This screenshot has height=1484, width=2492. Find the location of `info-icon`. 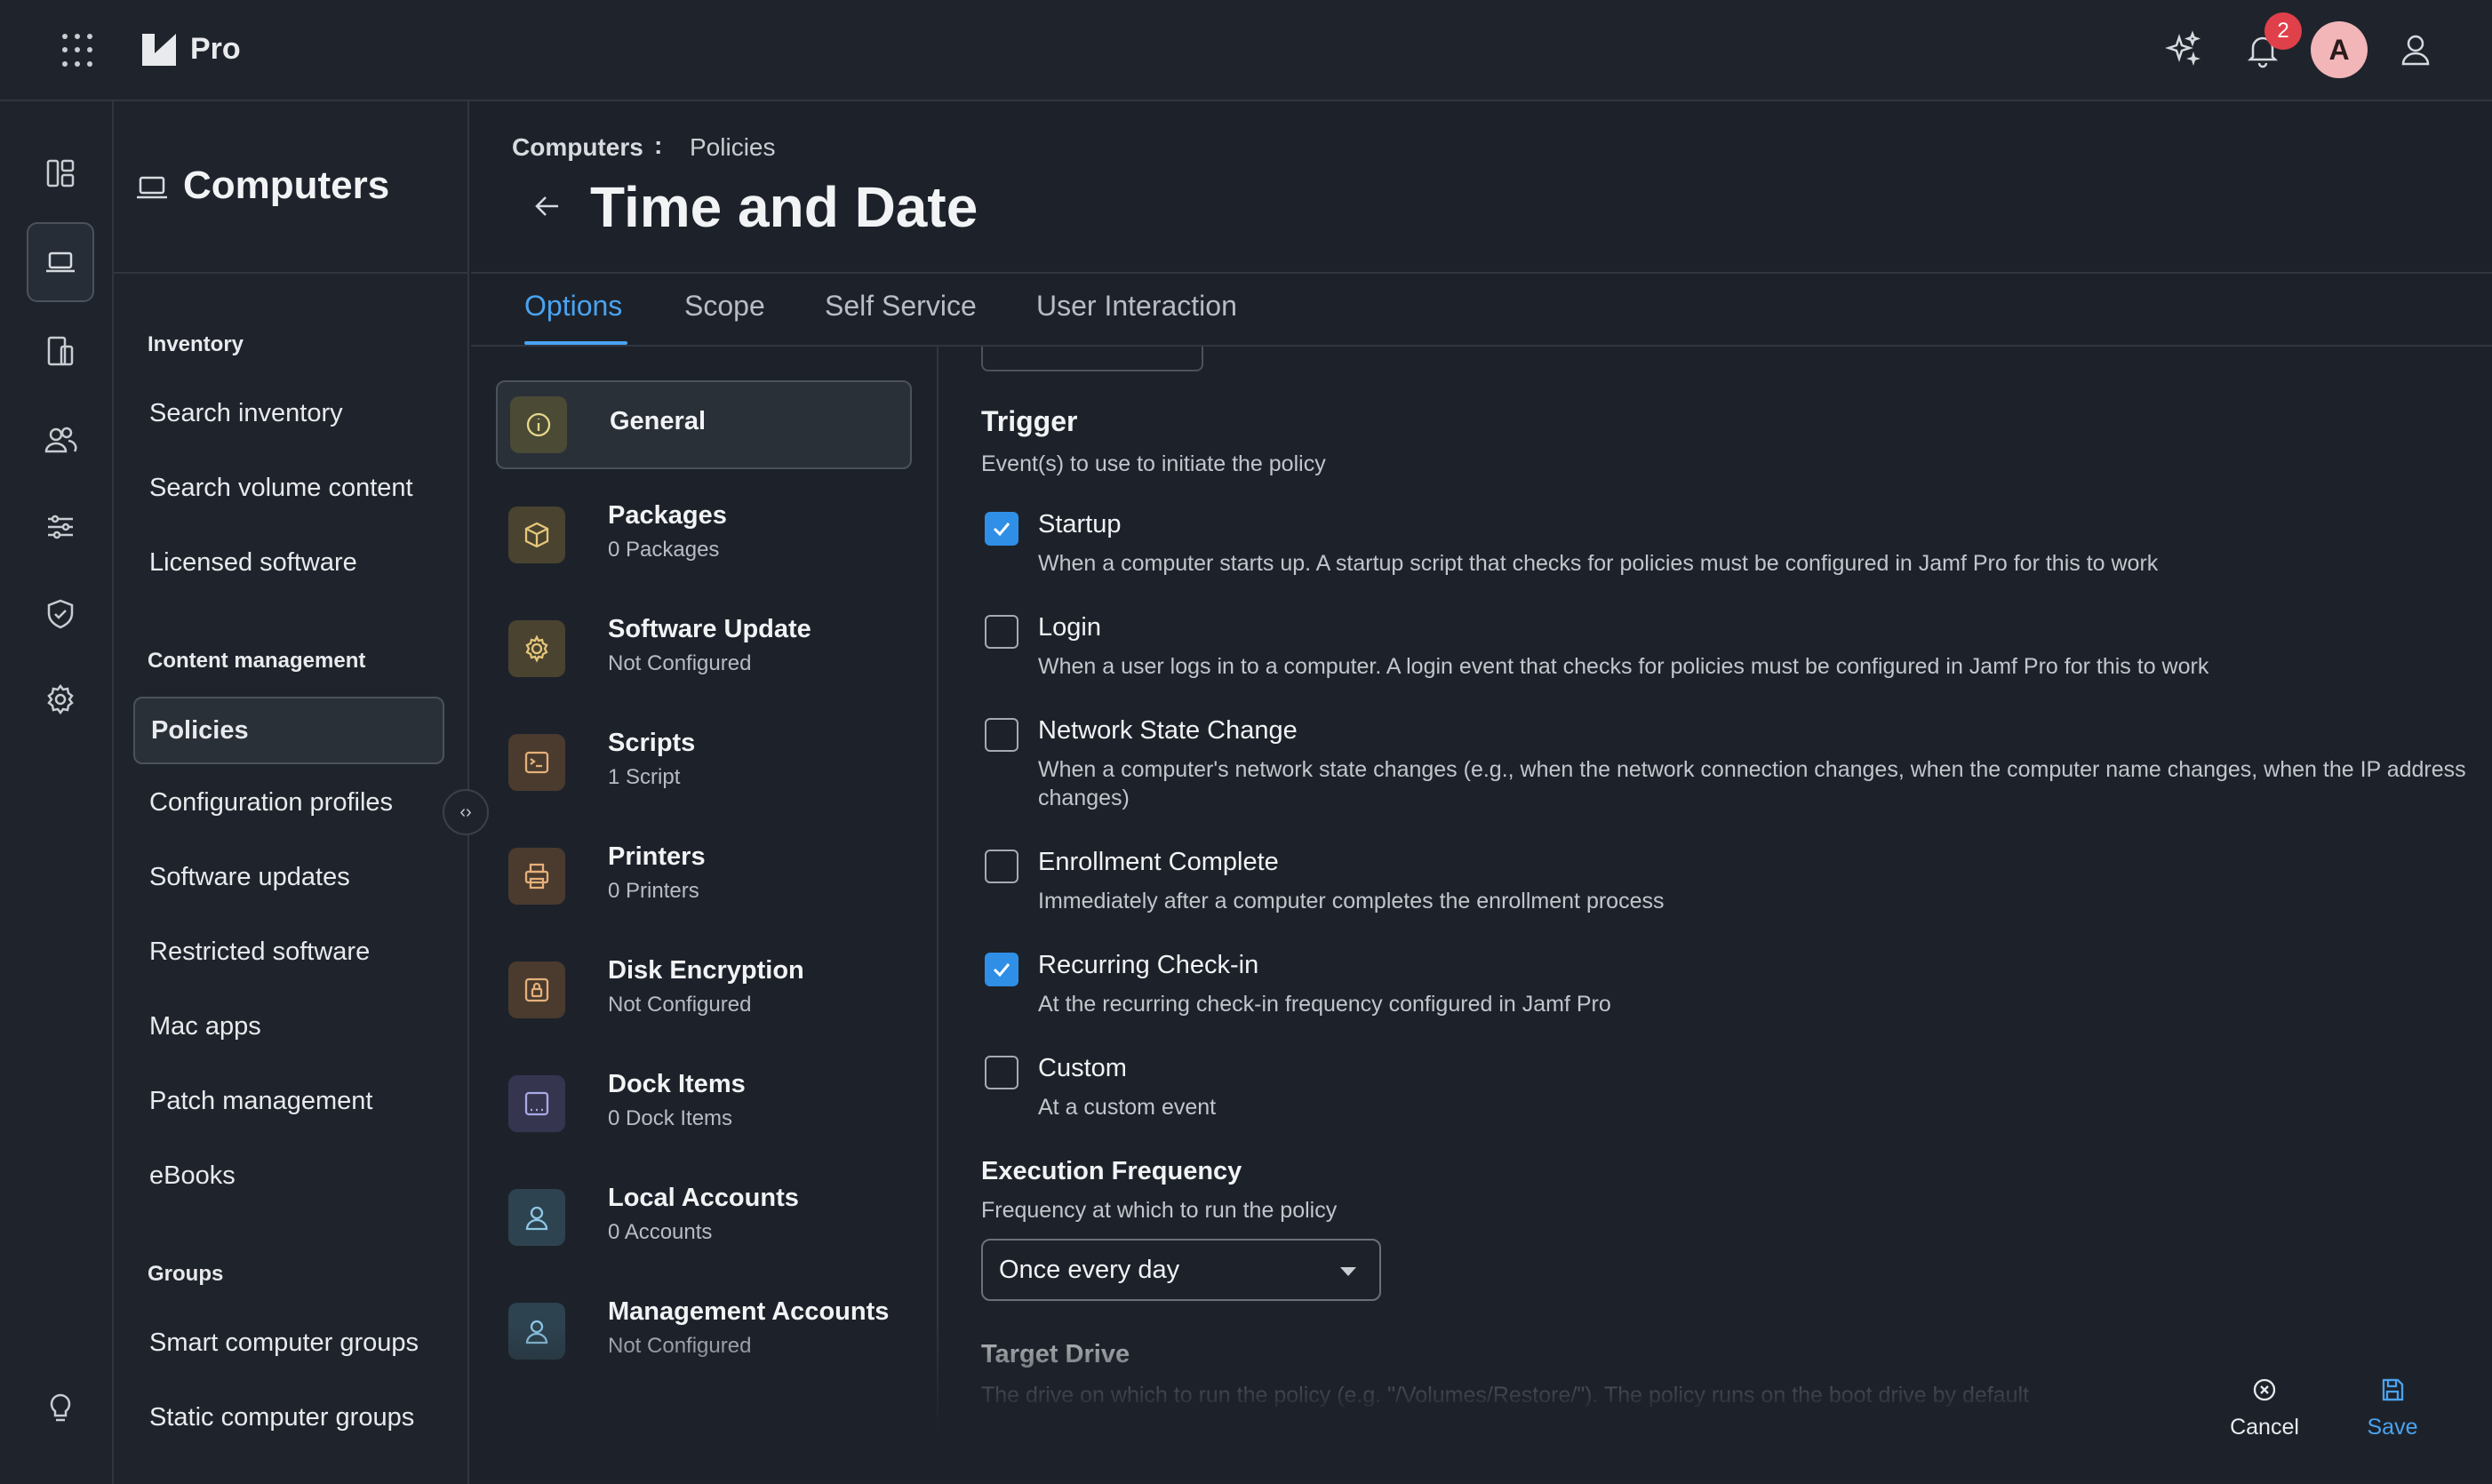

info-icon is located at coordinates (538, 424).